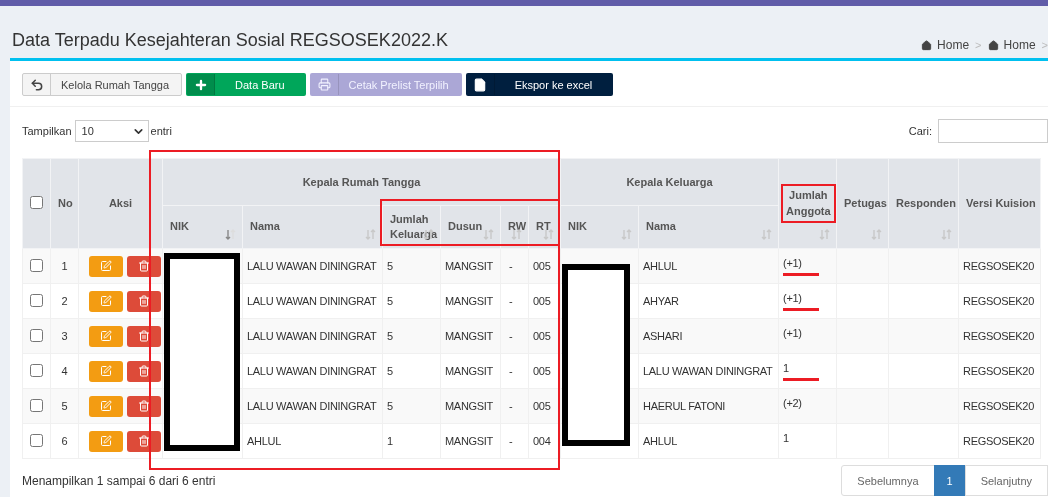 This screenshot has height=497, width=1048. I want to click on export-button: Ekspor ke excel, so click(539, 84).